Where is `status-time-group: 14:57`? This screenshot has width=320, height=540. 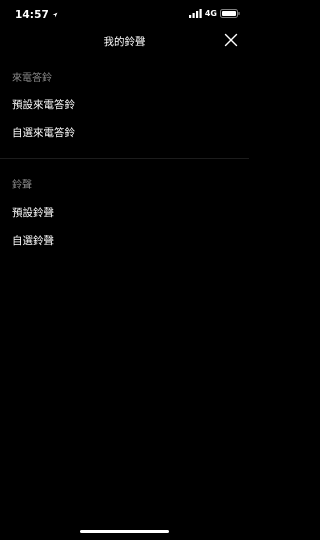 status-time-group: 14:57 is located at coordinates (36, 15).